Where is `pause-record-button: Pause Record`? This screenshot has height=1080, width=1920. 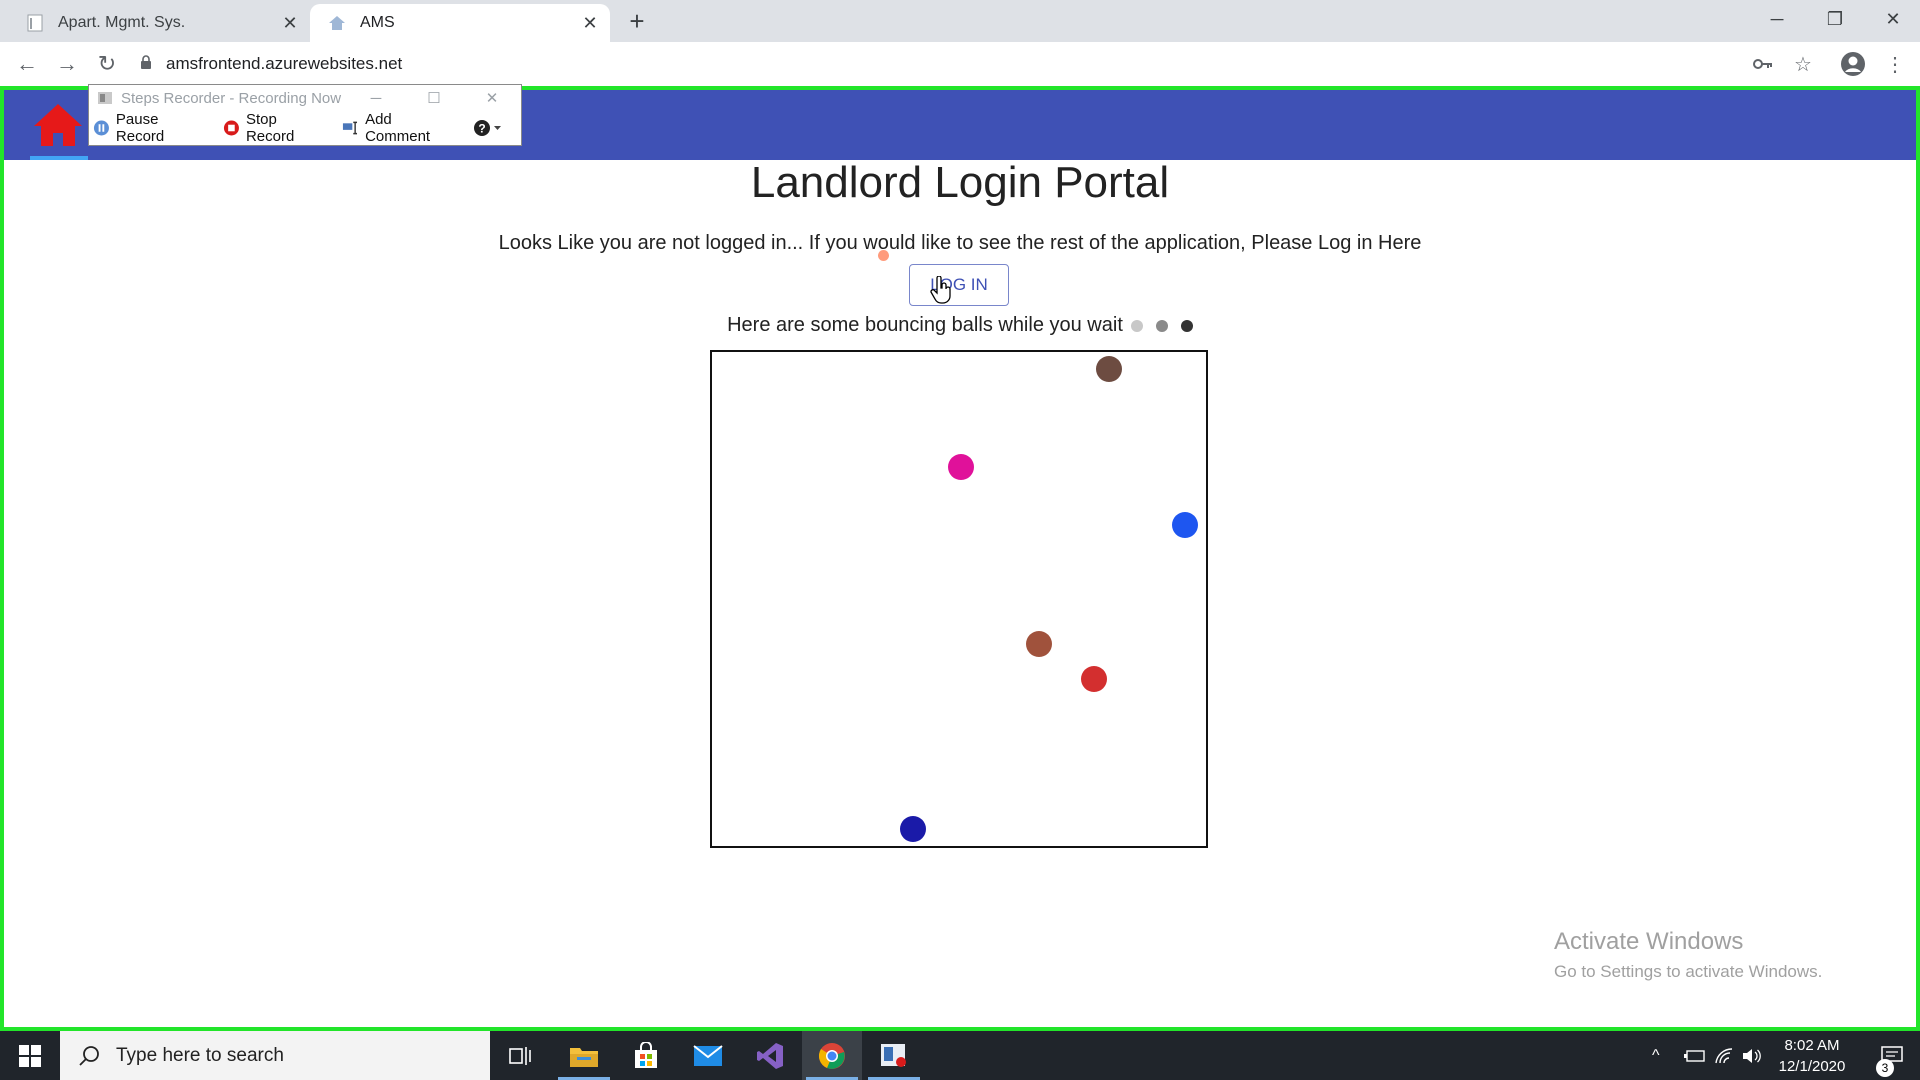 pause-record-button: Pause Record is located at coordinates (149, 128).